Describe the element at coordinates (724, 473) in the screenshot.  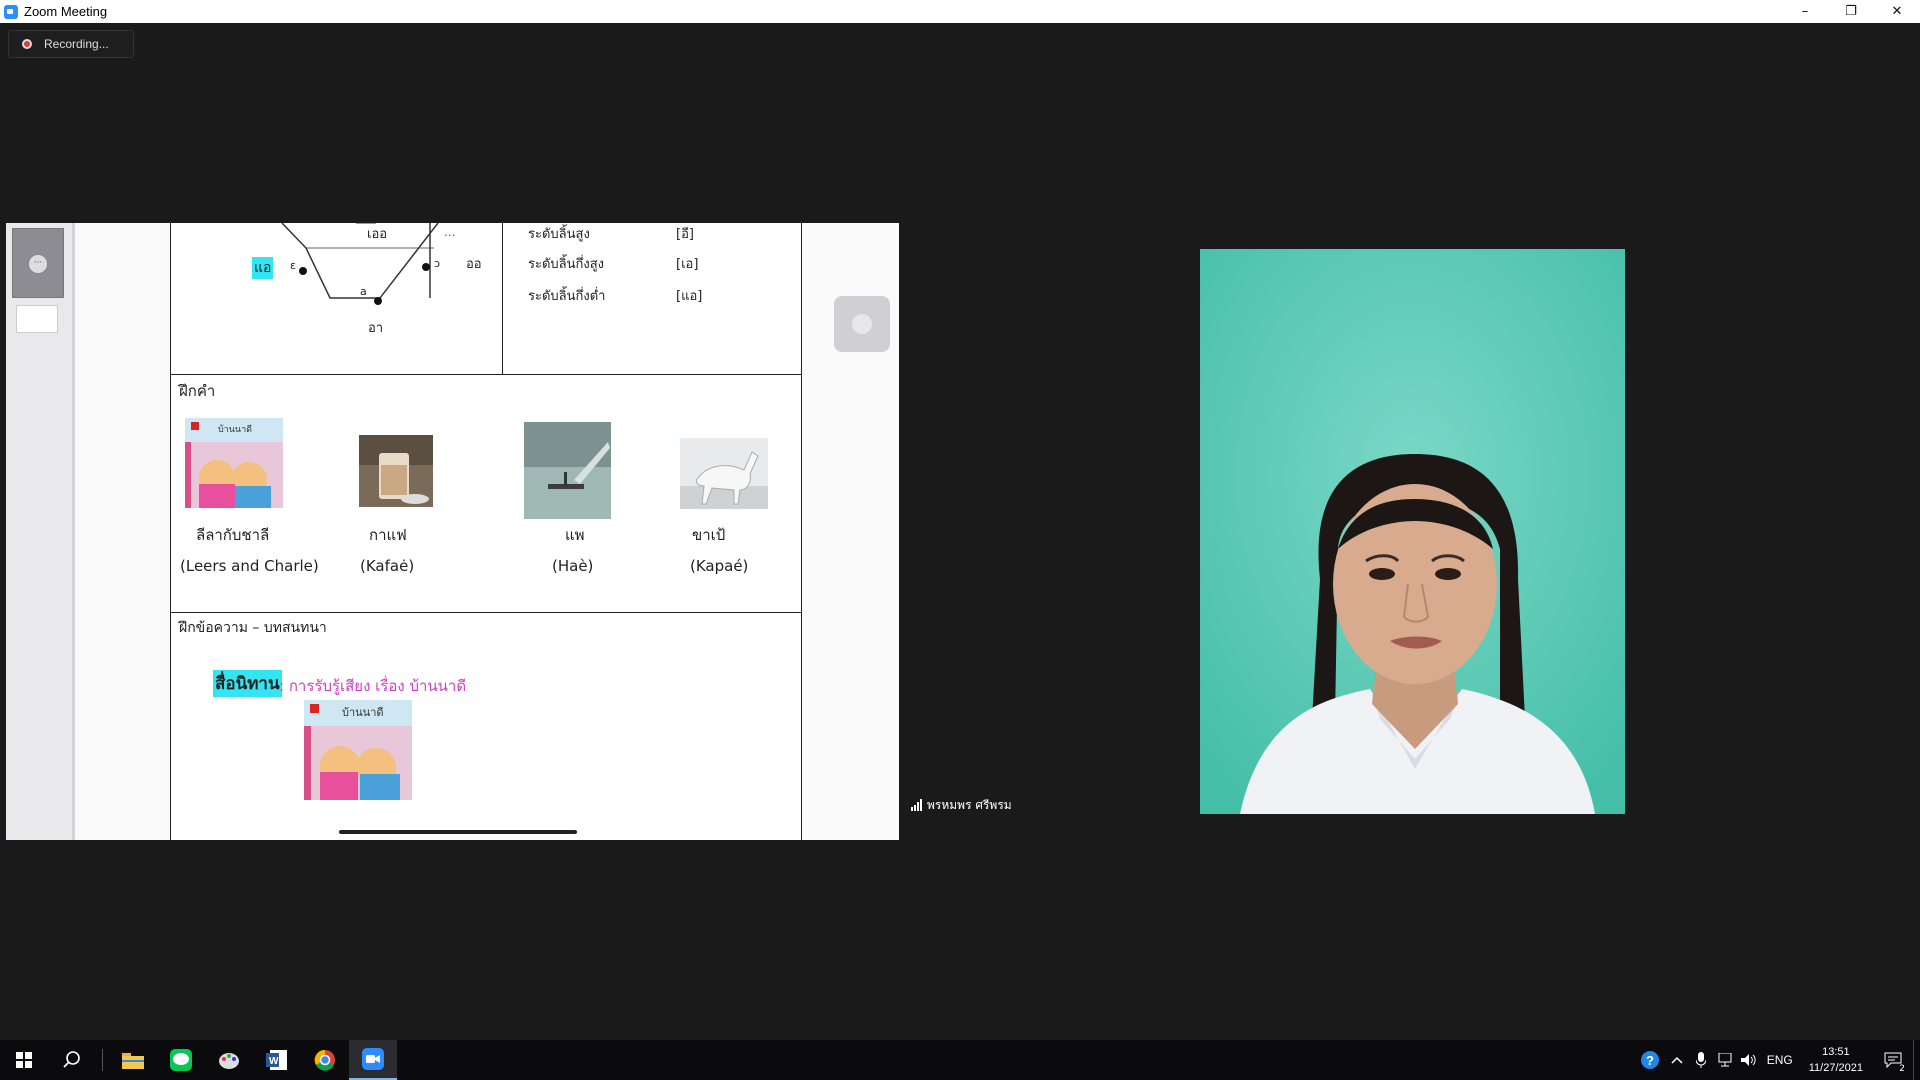
I see `horse-image` at that location.